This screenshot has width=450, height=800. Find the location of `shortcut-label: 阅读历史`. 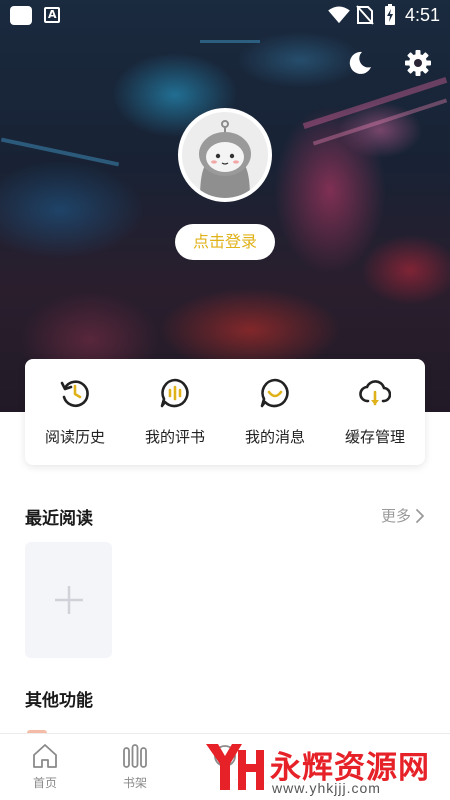

shortcut-label: 阅读历史 is located at coordinates (74, 437).